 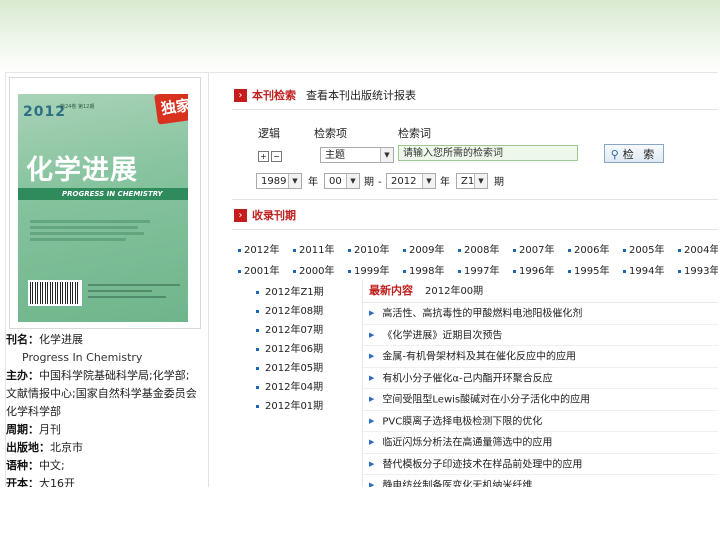 I want to click on year-link: 2007年, so click(x=533, y=248).